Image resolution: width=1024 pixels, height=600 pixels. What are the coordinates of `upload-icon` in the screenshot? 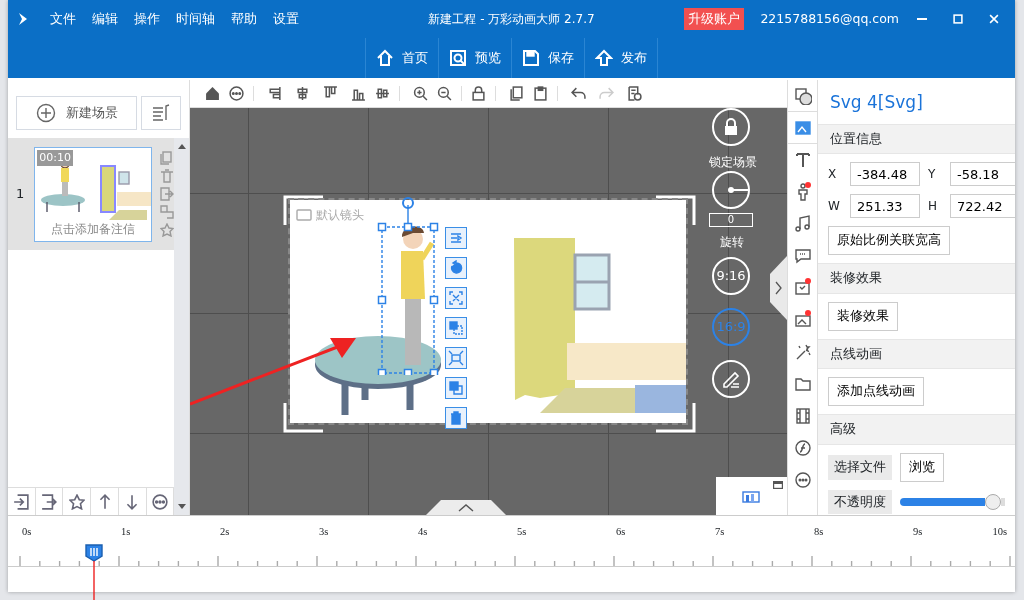 It's located at (604, 58).